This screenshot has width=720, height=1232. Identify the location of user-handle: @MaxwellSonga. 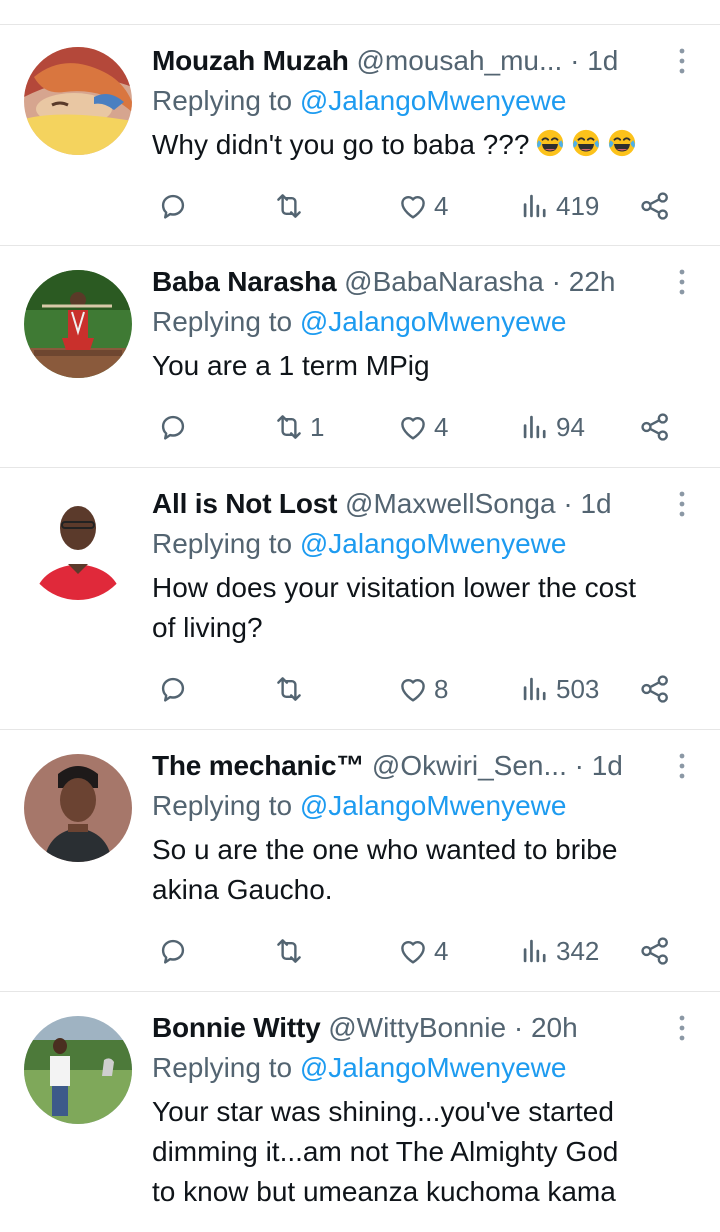
(450, 503).